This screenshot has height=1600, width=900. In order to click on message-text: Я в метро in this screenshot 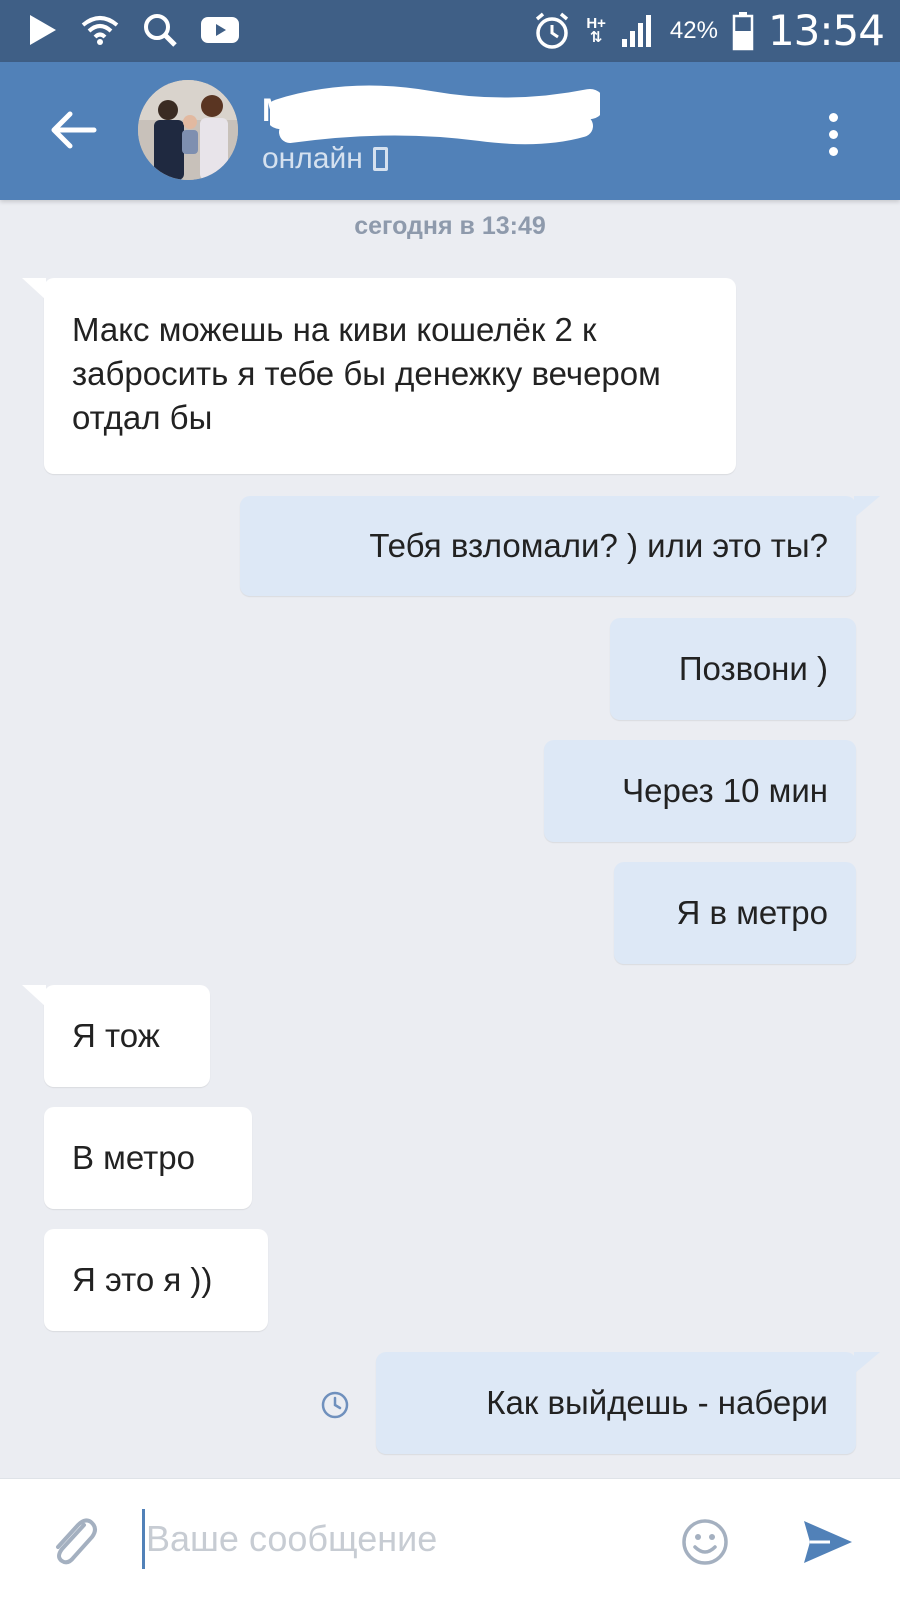, I will do `click(752, 912)`.